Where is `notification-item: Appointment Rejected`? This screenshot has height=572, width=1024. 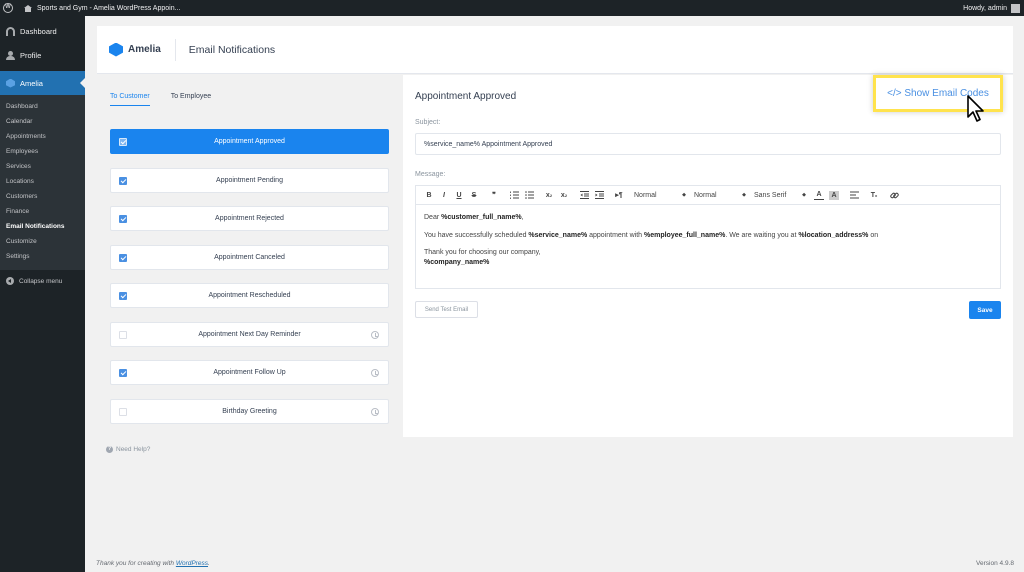 notification-item: Appointment Rejected is located at coordinates (249, 218).